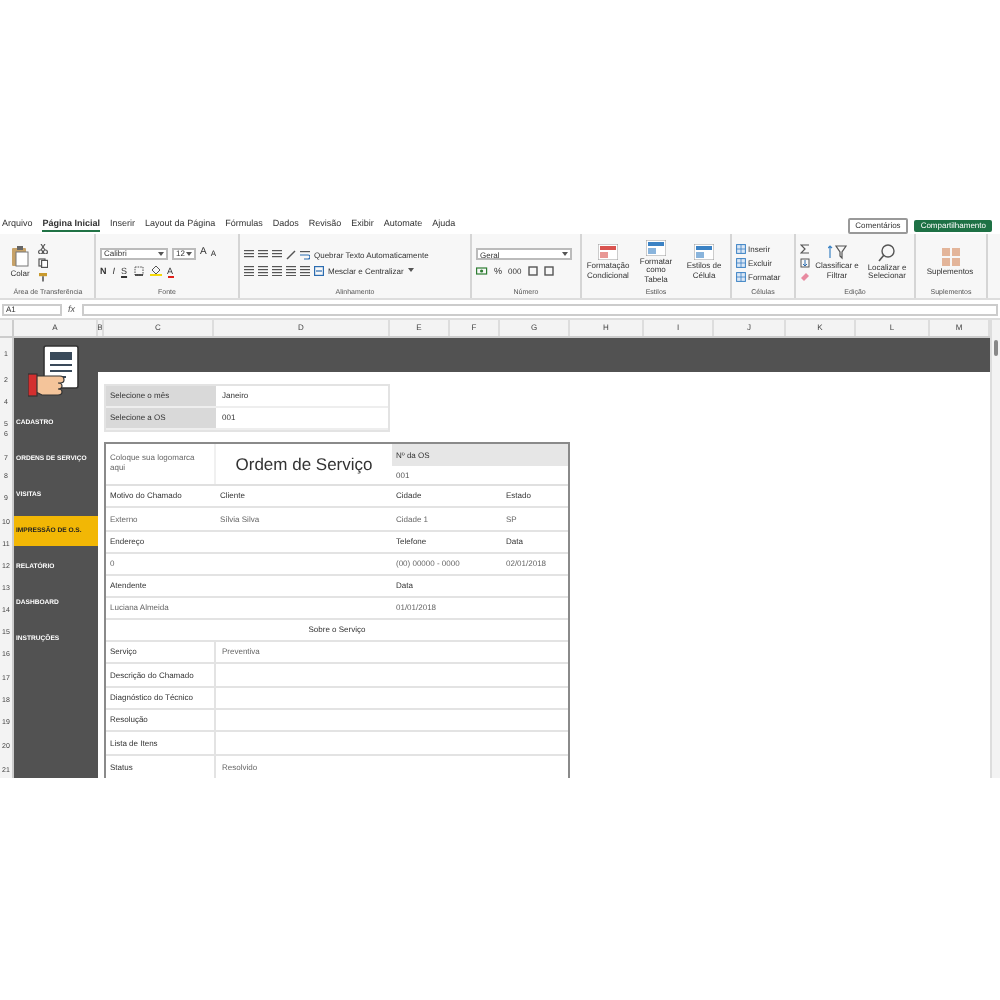 This screenshot has height=1000, width=1000. What do you see at coordinates (263, 270) in the screenshot?
I see `align-center-icon` at bounding box center [263, 270].